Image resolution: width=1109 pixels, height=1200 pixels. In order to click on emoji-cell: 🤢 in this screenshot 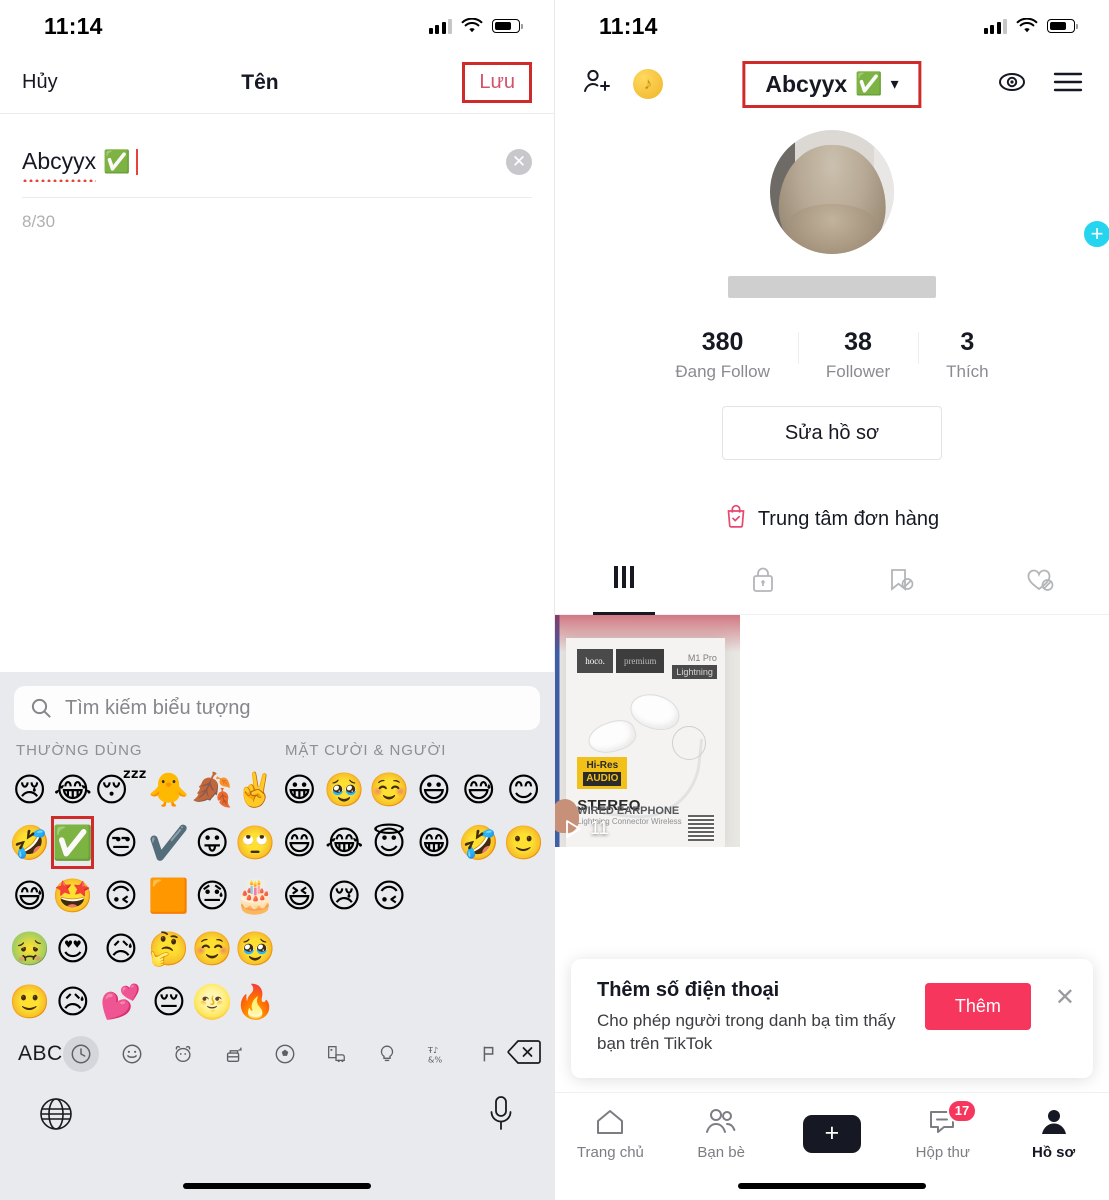, I will do `click(29, 948)`.